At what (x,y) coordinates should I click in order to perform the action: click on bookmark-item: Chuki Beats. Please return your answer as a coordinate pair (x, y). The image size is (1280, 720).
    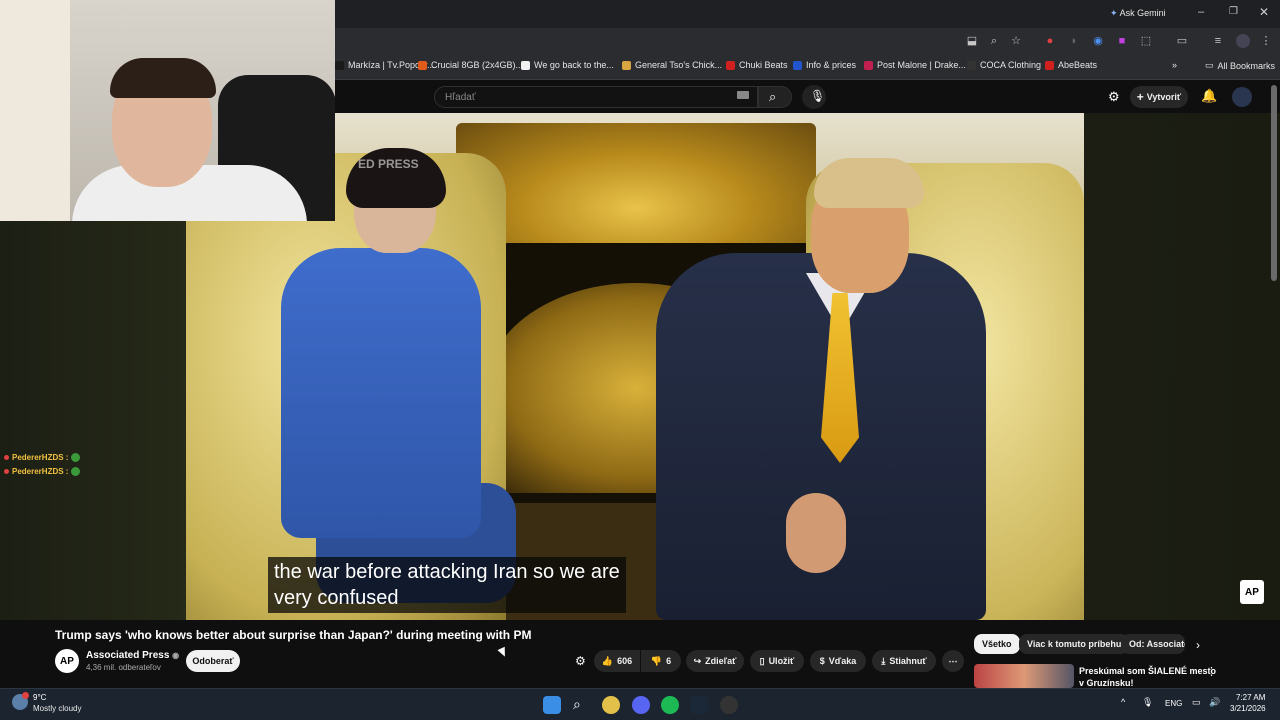
    Looking at the image, I should click on (757, 65).